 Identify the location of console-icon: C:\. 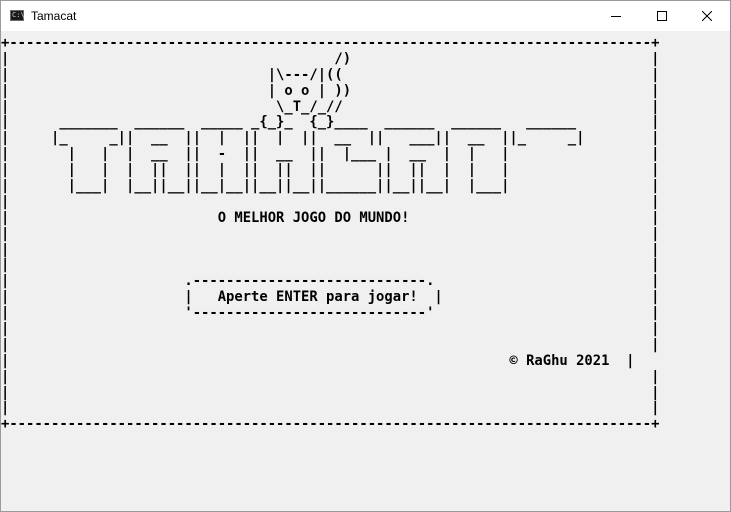
(17, 15).